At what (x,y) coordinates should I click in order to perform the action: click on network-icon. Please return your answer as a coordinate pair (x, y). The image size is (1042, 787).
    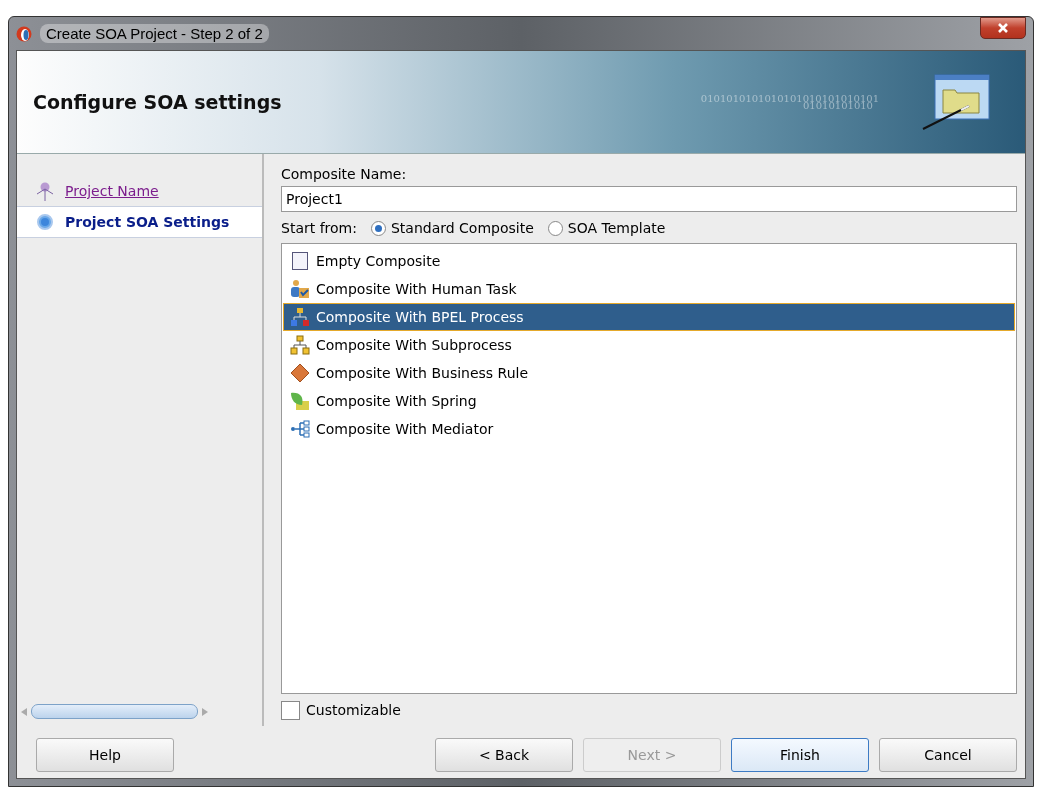
    Looking at the image, I should click on (300, 429).